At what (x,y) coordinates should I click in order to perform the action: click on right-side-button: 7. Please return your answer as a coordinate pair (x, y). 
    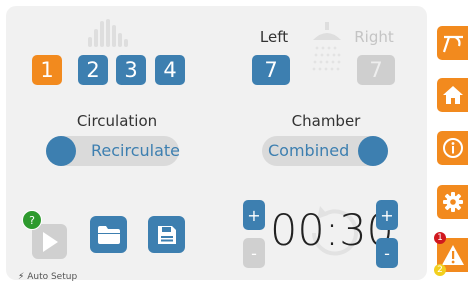
    Looking at the image, I should click on (376, 70).